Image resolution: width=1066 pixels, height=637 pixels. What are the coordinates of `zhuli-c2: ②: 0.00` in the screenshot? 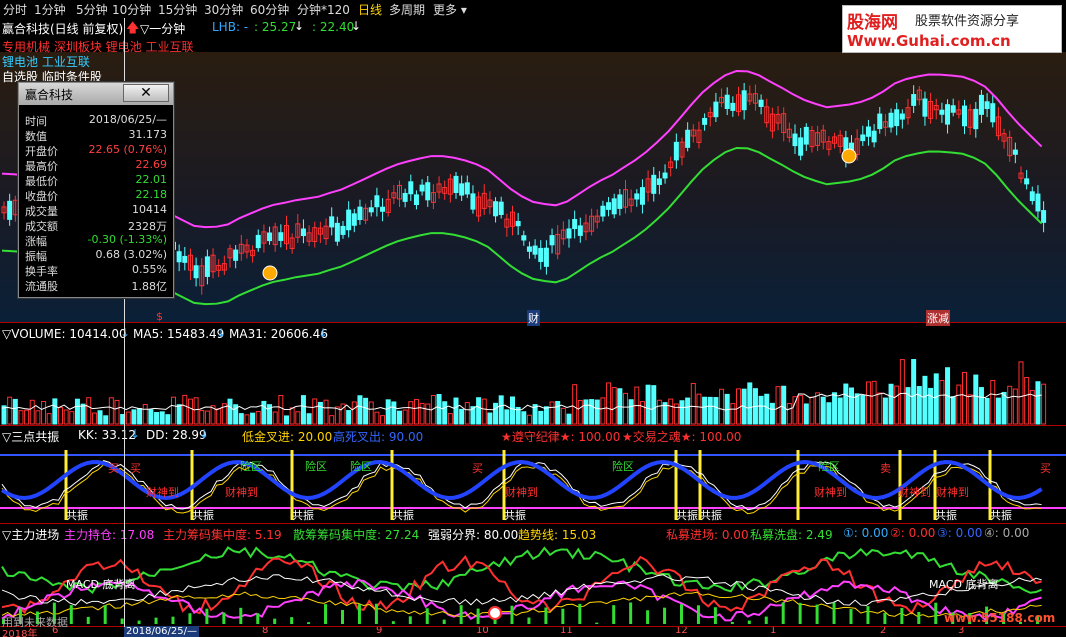 It's located at (913, 533).